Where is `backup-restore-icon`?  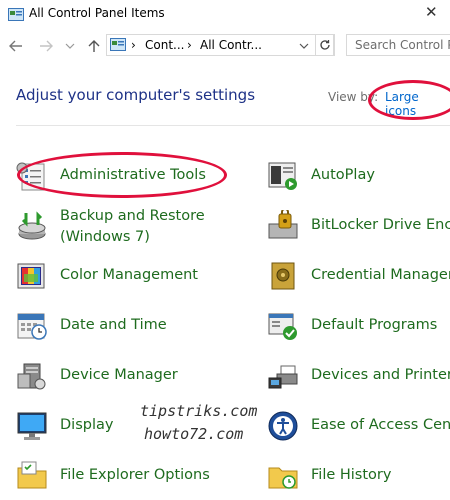 backup-restore-icon is located at coordinates (32, 225).